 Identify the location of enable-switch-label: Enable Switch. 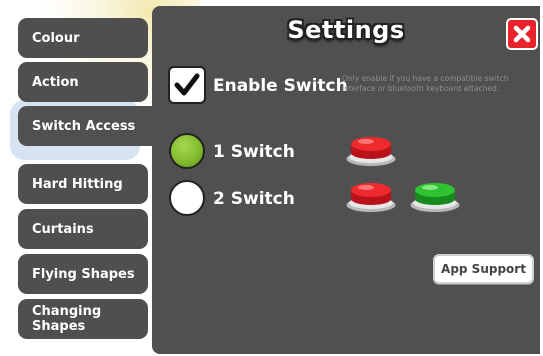
(280, 86).